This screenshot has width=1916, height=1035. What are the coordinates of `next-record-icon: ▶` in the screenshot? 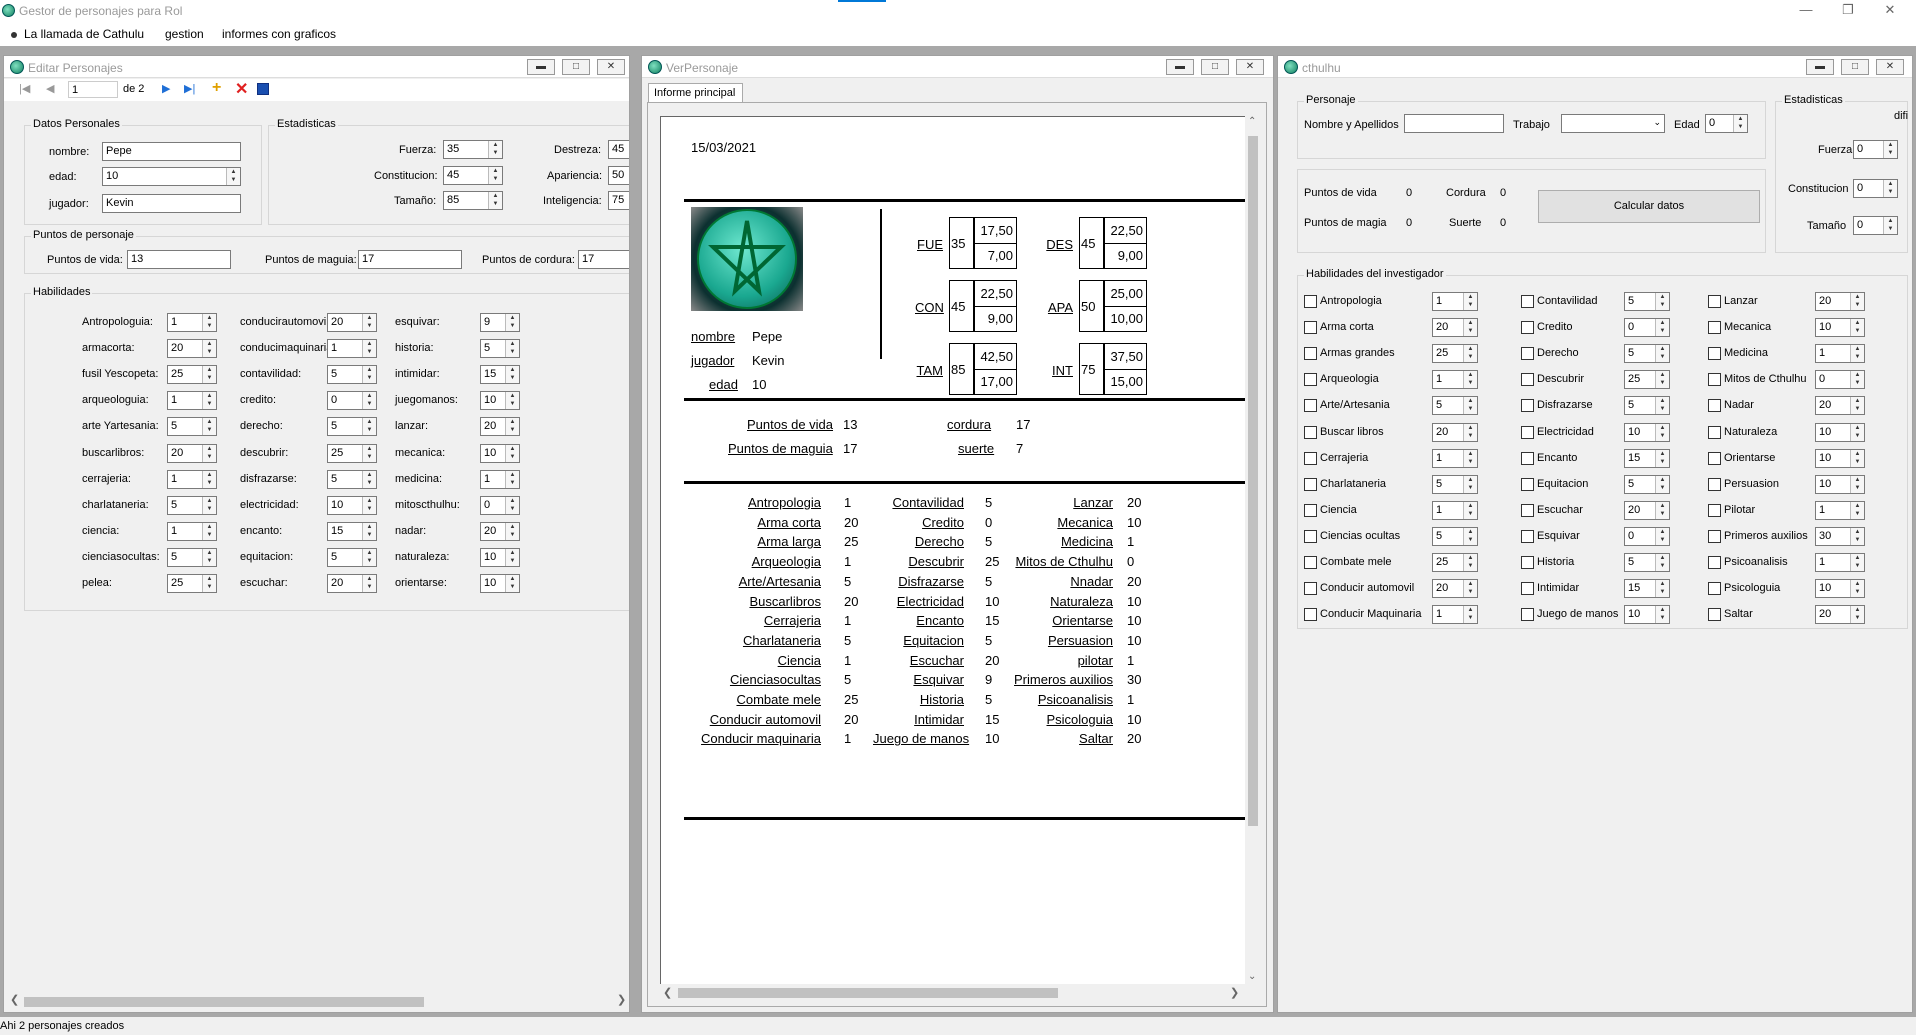 It's located at (166, 88).